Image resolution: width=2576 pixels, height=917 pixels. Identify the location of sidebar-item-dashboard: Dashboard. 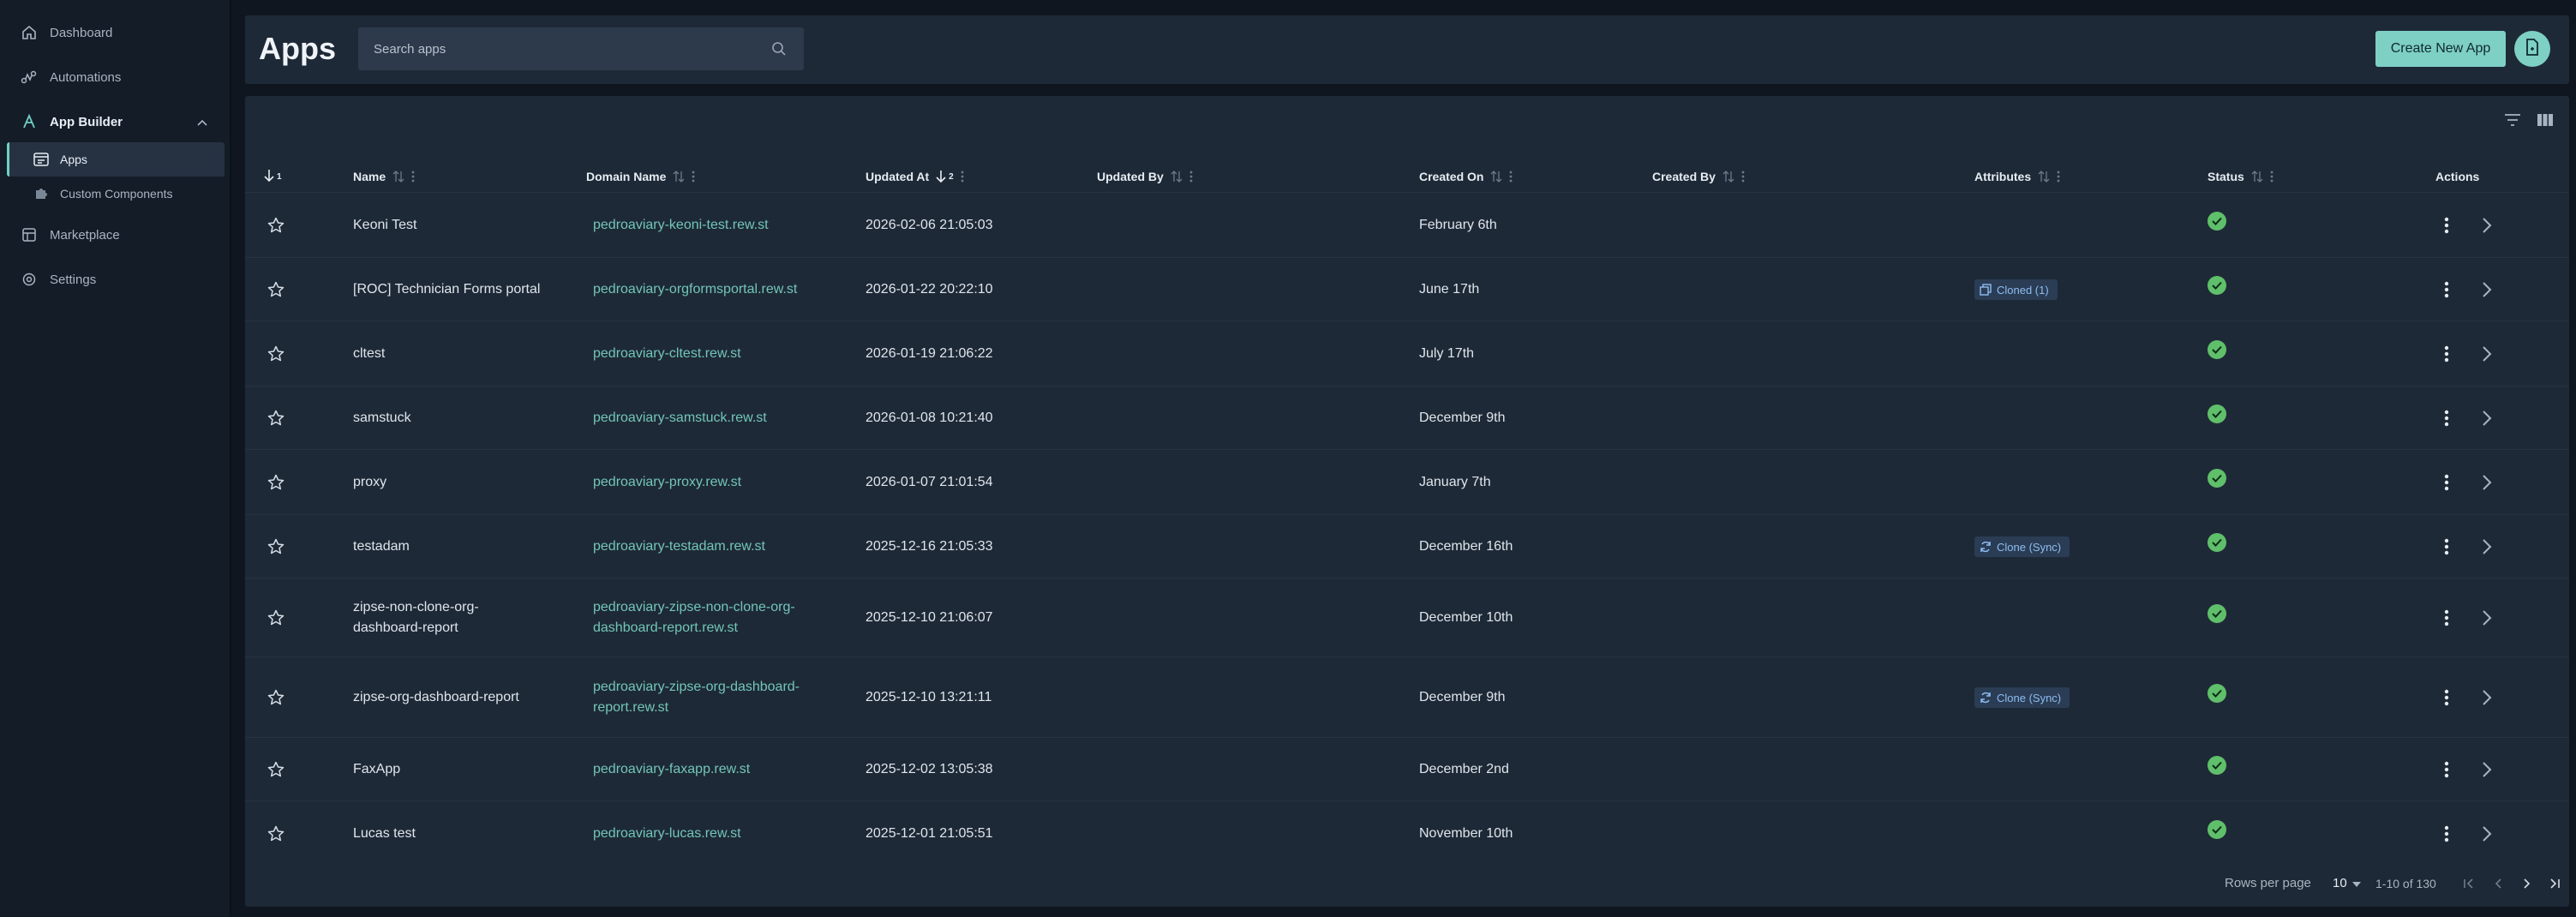
(115, 32).